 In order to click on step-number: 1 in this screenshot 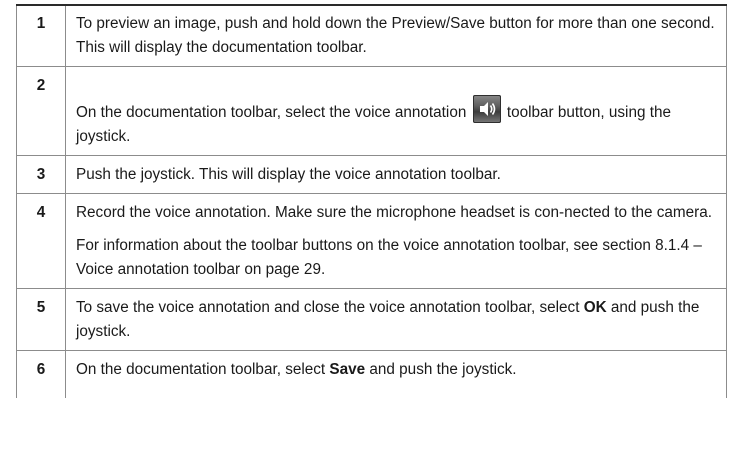, I will do `click(41, 35)`.